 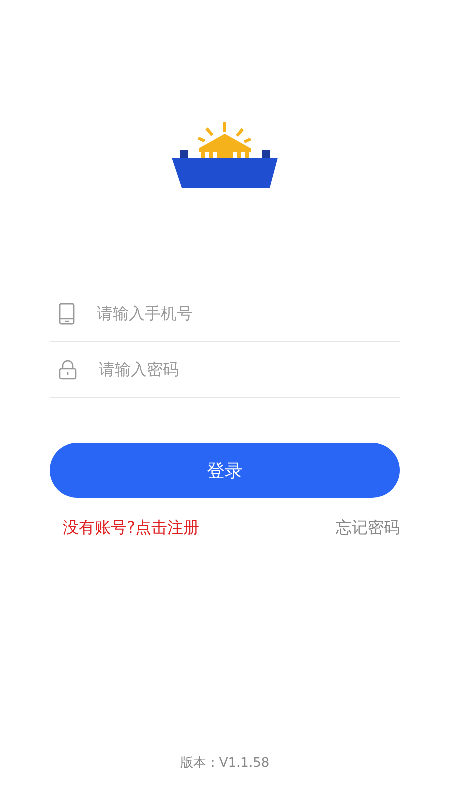 What do you see at coordinates (67, 313) in the screenshot?
I see `phone-icon` at bounding box center [67, 313].